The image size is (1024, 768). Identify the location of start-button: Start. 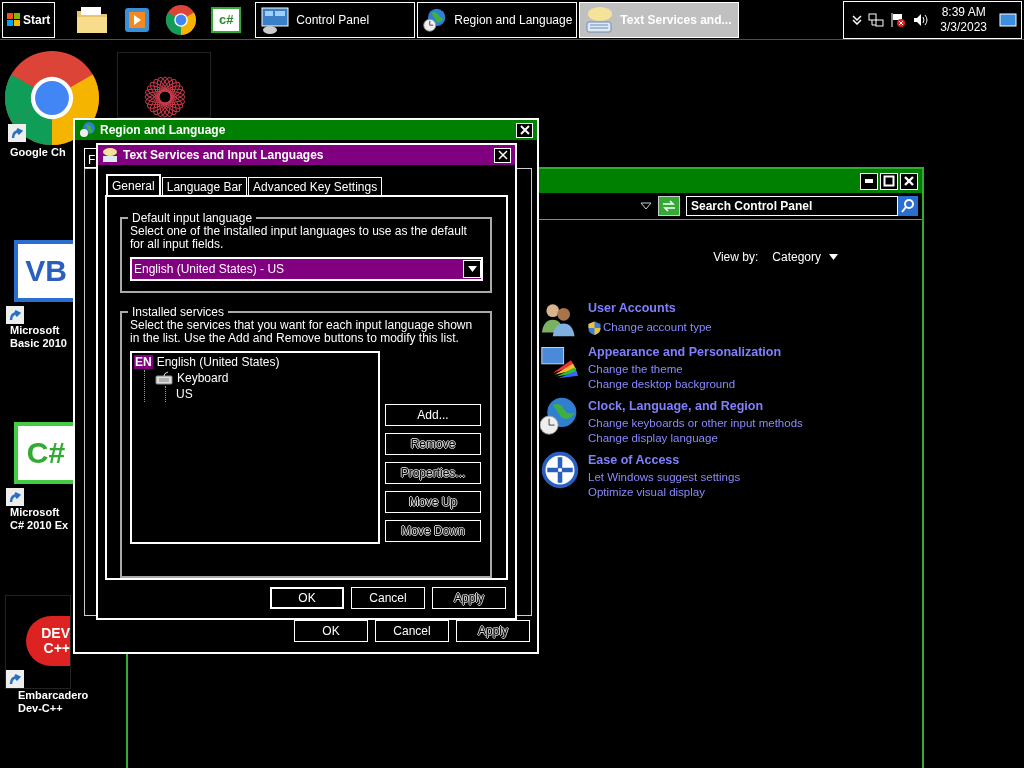
(29, 19).